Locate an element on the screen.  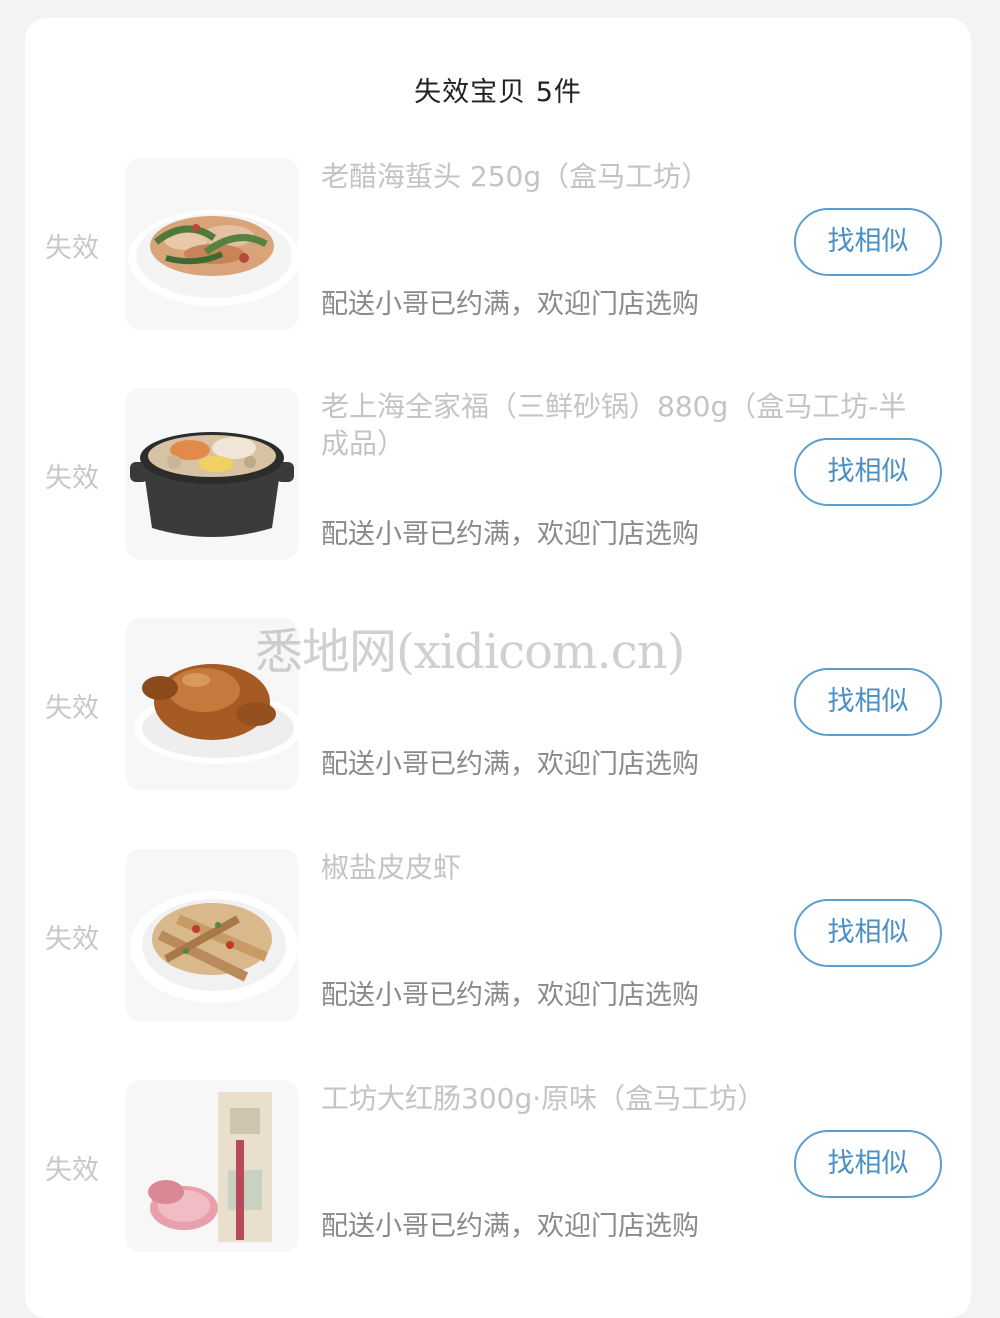
watermark: 悉地网(xidicom.cn) is located at coordinates (470, 652).